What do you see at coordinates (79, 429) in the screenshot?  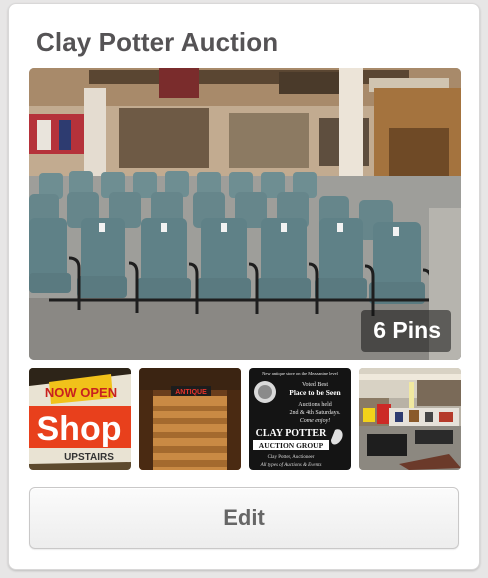 I see `shop-sign-word: Shop` at bounding box center [79, 429].